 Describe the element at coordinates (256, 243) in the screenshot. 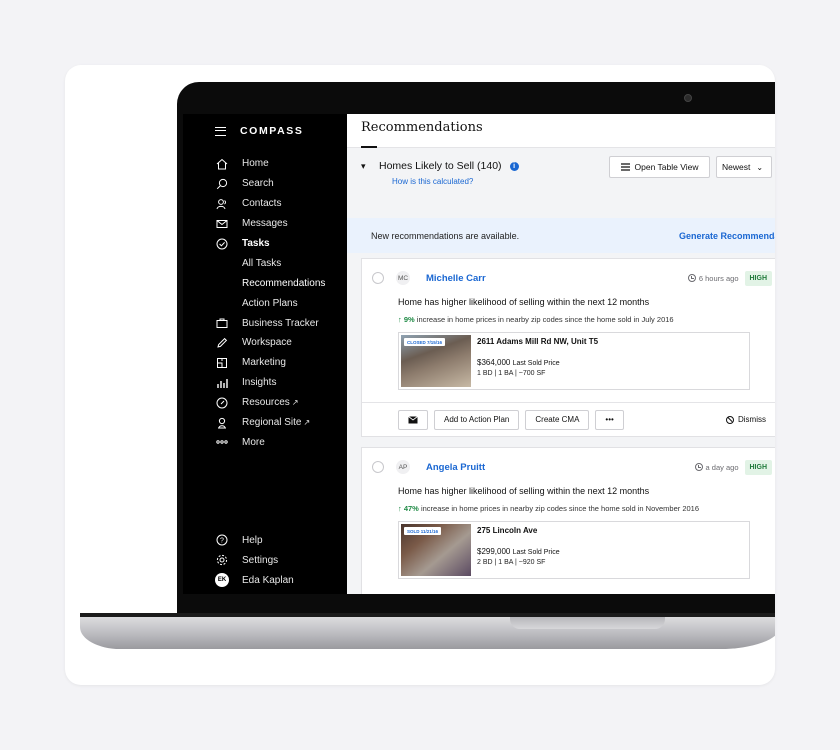

I see `sidebar-item-label: Tasks` at that location.